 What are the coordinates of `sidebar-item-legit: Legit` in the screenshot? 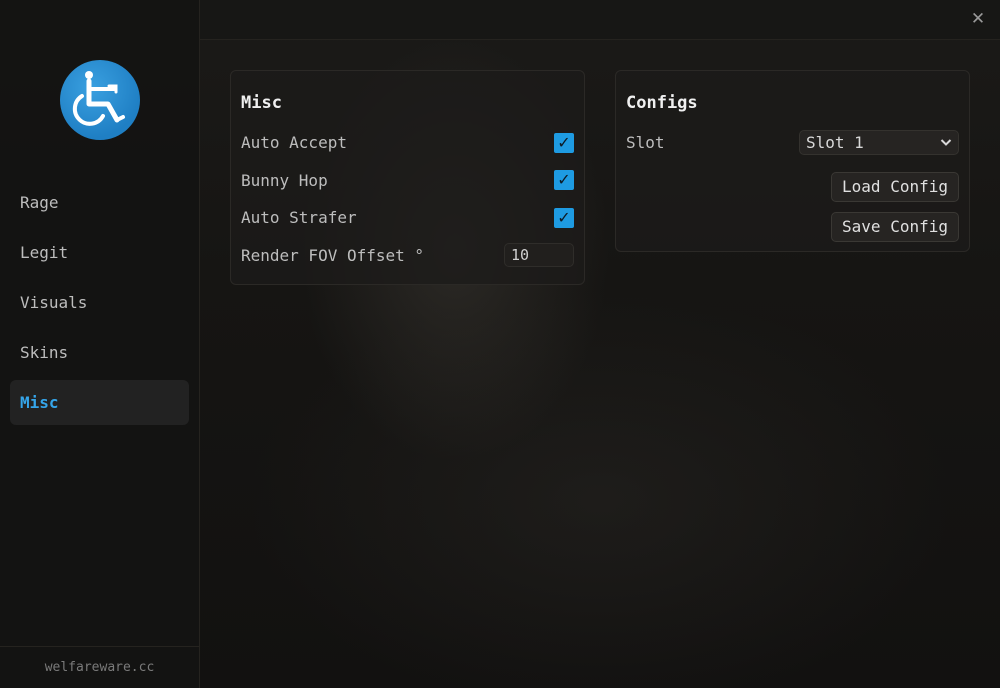 It's located at (99, 252).